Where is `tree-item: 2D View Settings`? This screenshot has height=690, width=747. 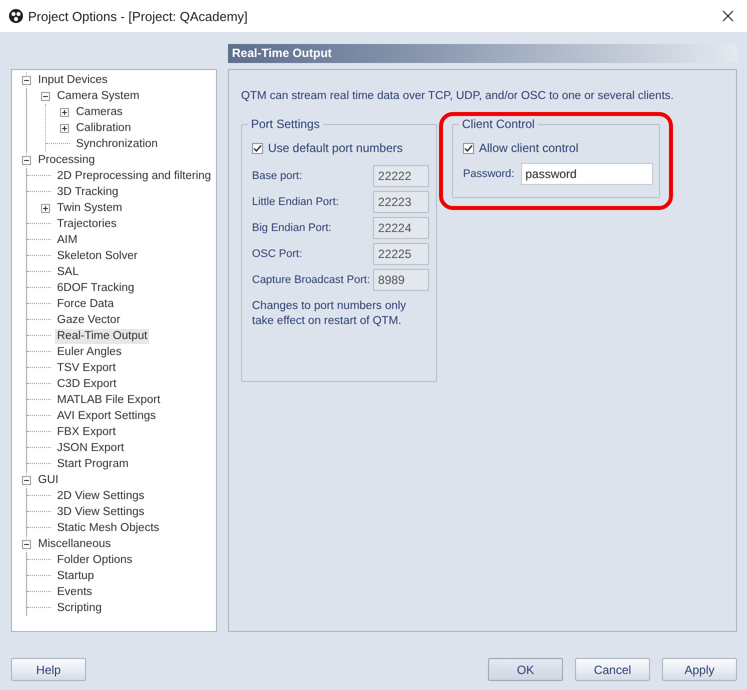 tree-item: 2D View Settings is located at coordinates (100, 496).